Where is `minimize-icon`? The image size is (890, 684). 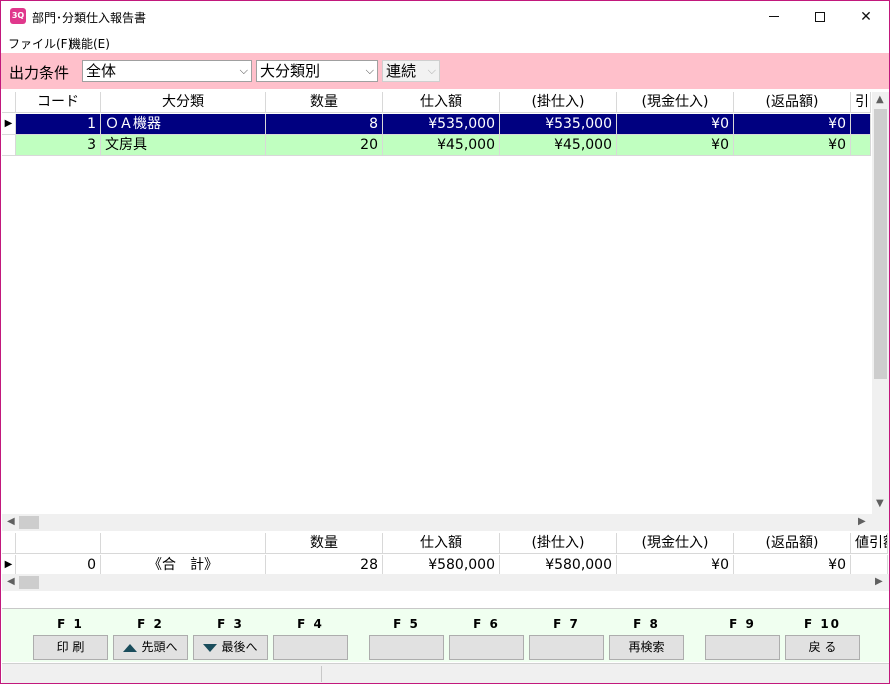
minimize-icon is located at coordinates (774, 16).